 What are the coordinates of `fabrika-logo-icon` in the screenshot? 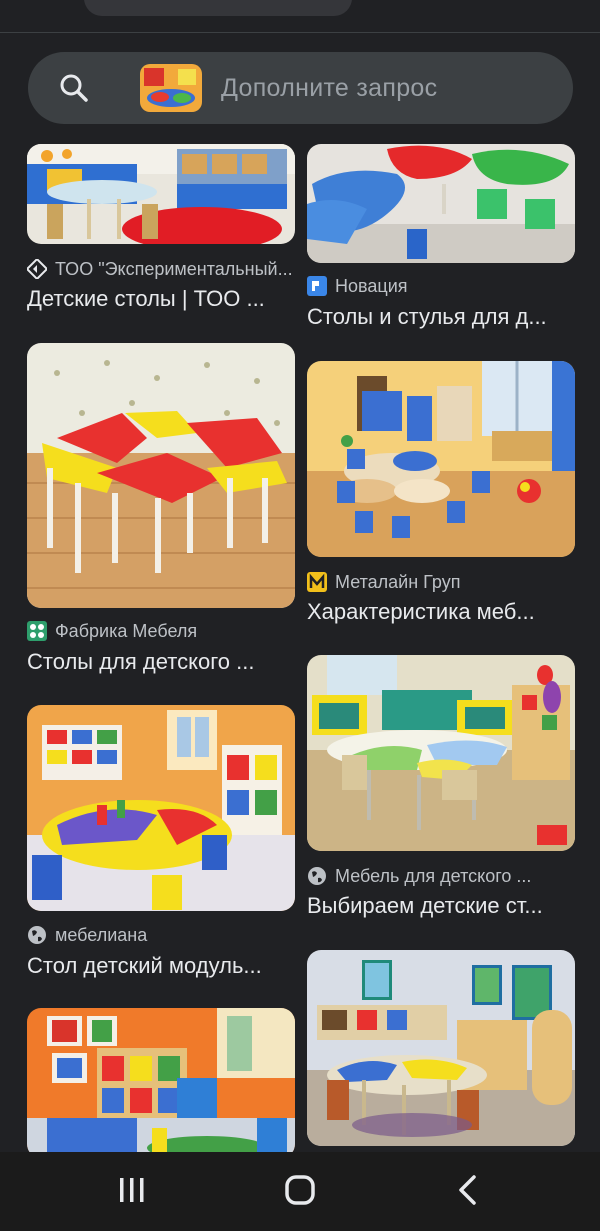 It's located at (37, 631).